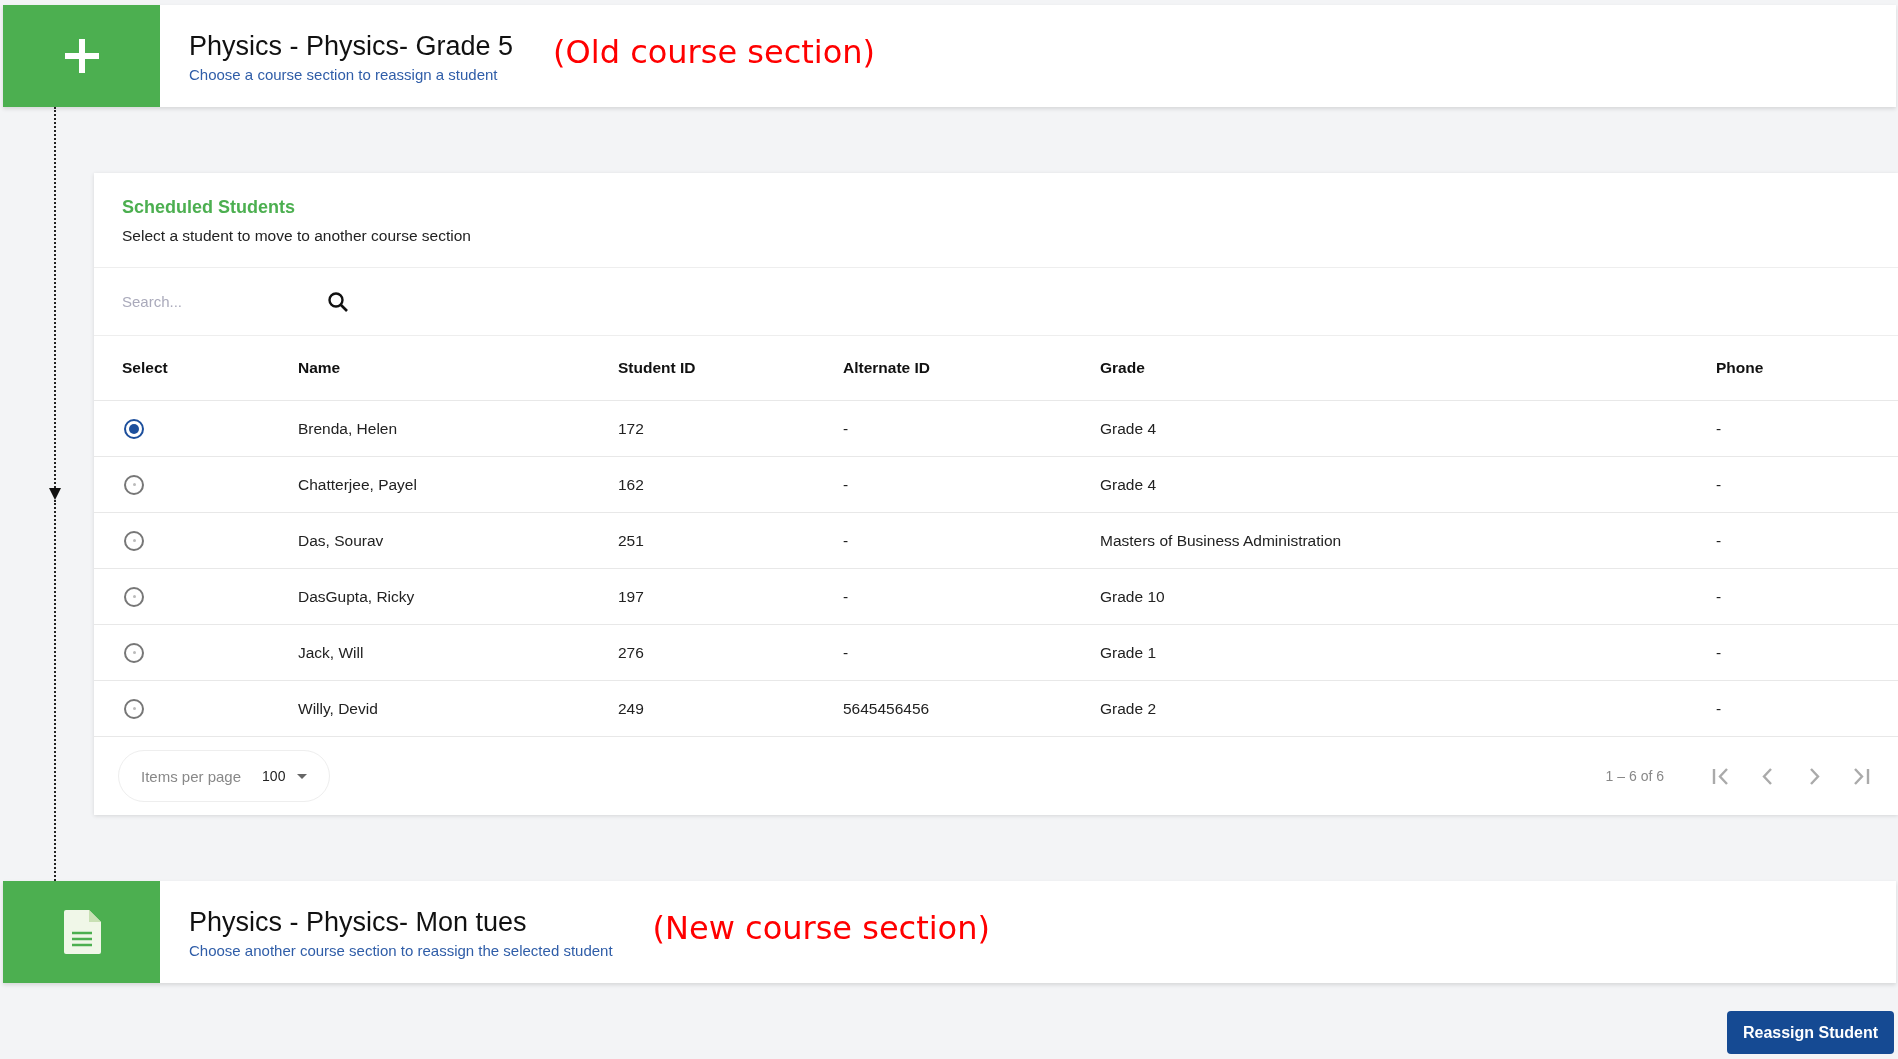 This screenshot has height=1059, width=1898. I want to click on table-cell-text: Grade 1, so click(1128, 652).